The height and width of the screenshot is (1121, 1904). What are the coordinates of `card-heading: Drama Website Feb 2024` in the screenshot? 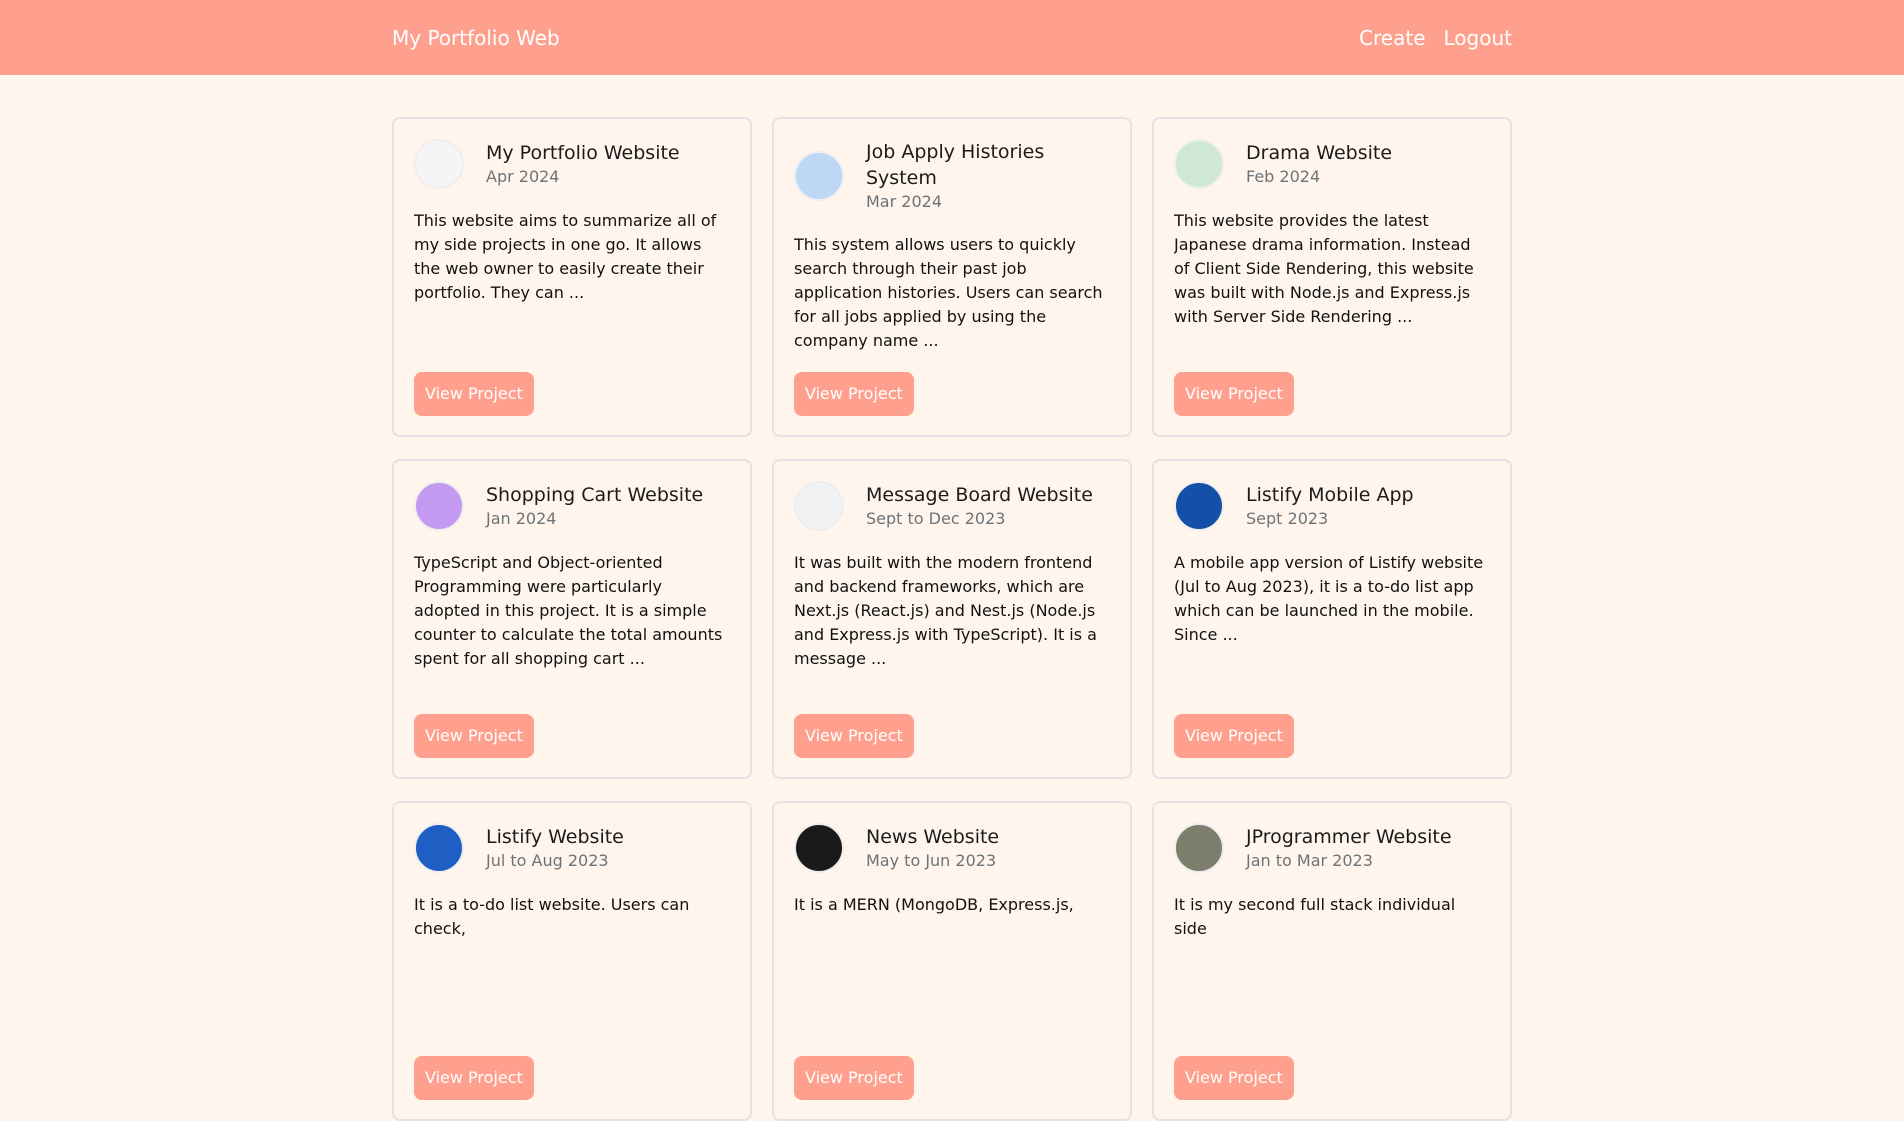 It's located at (1319, 164).